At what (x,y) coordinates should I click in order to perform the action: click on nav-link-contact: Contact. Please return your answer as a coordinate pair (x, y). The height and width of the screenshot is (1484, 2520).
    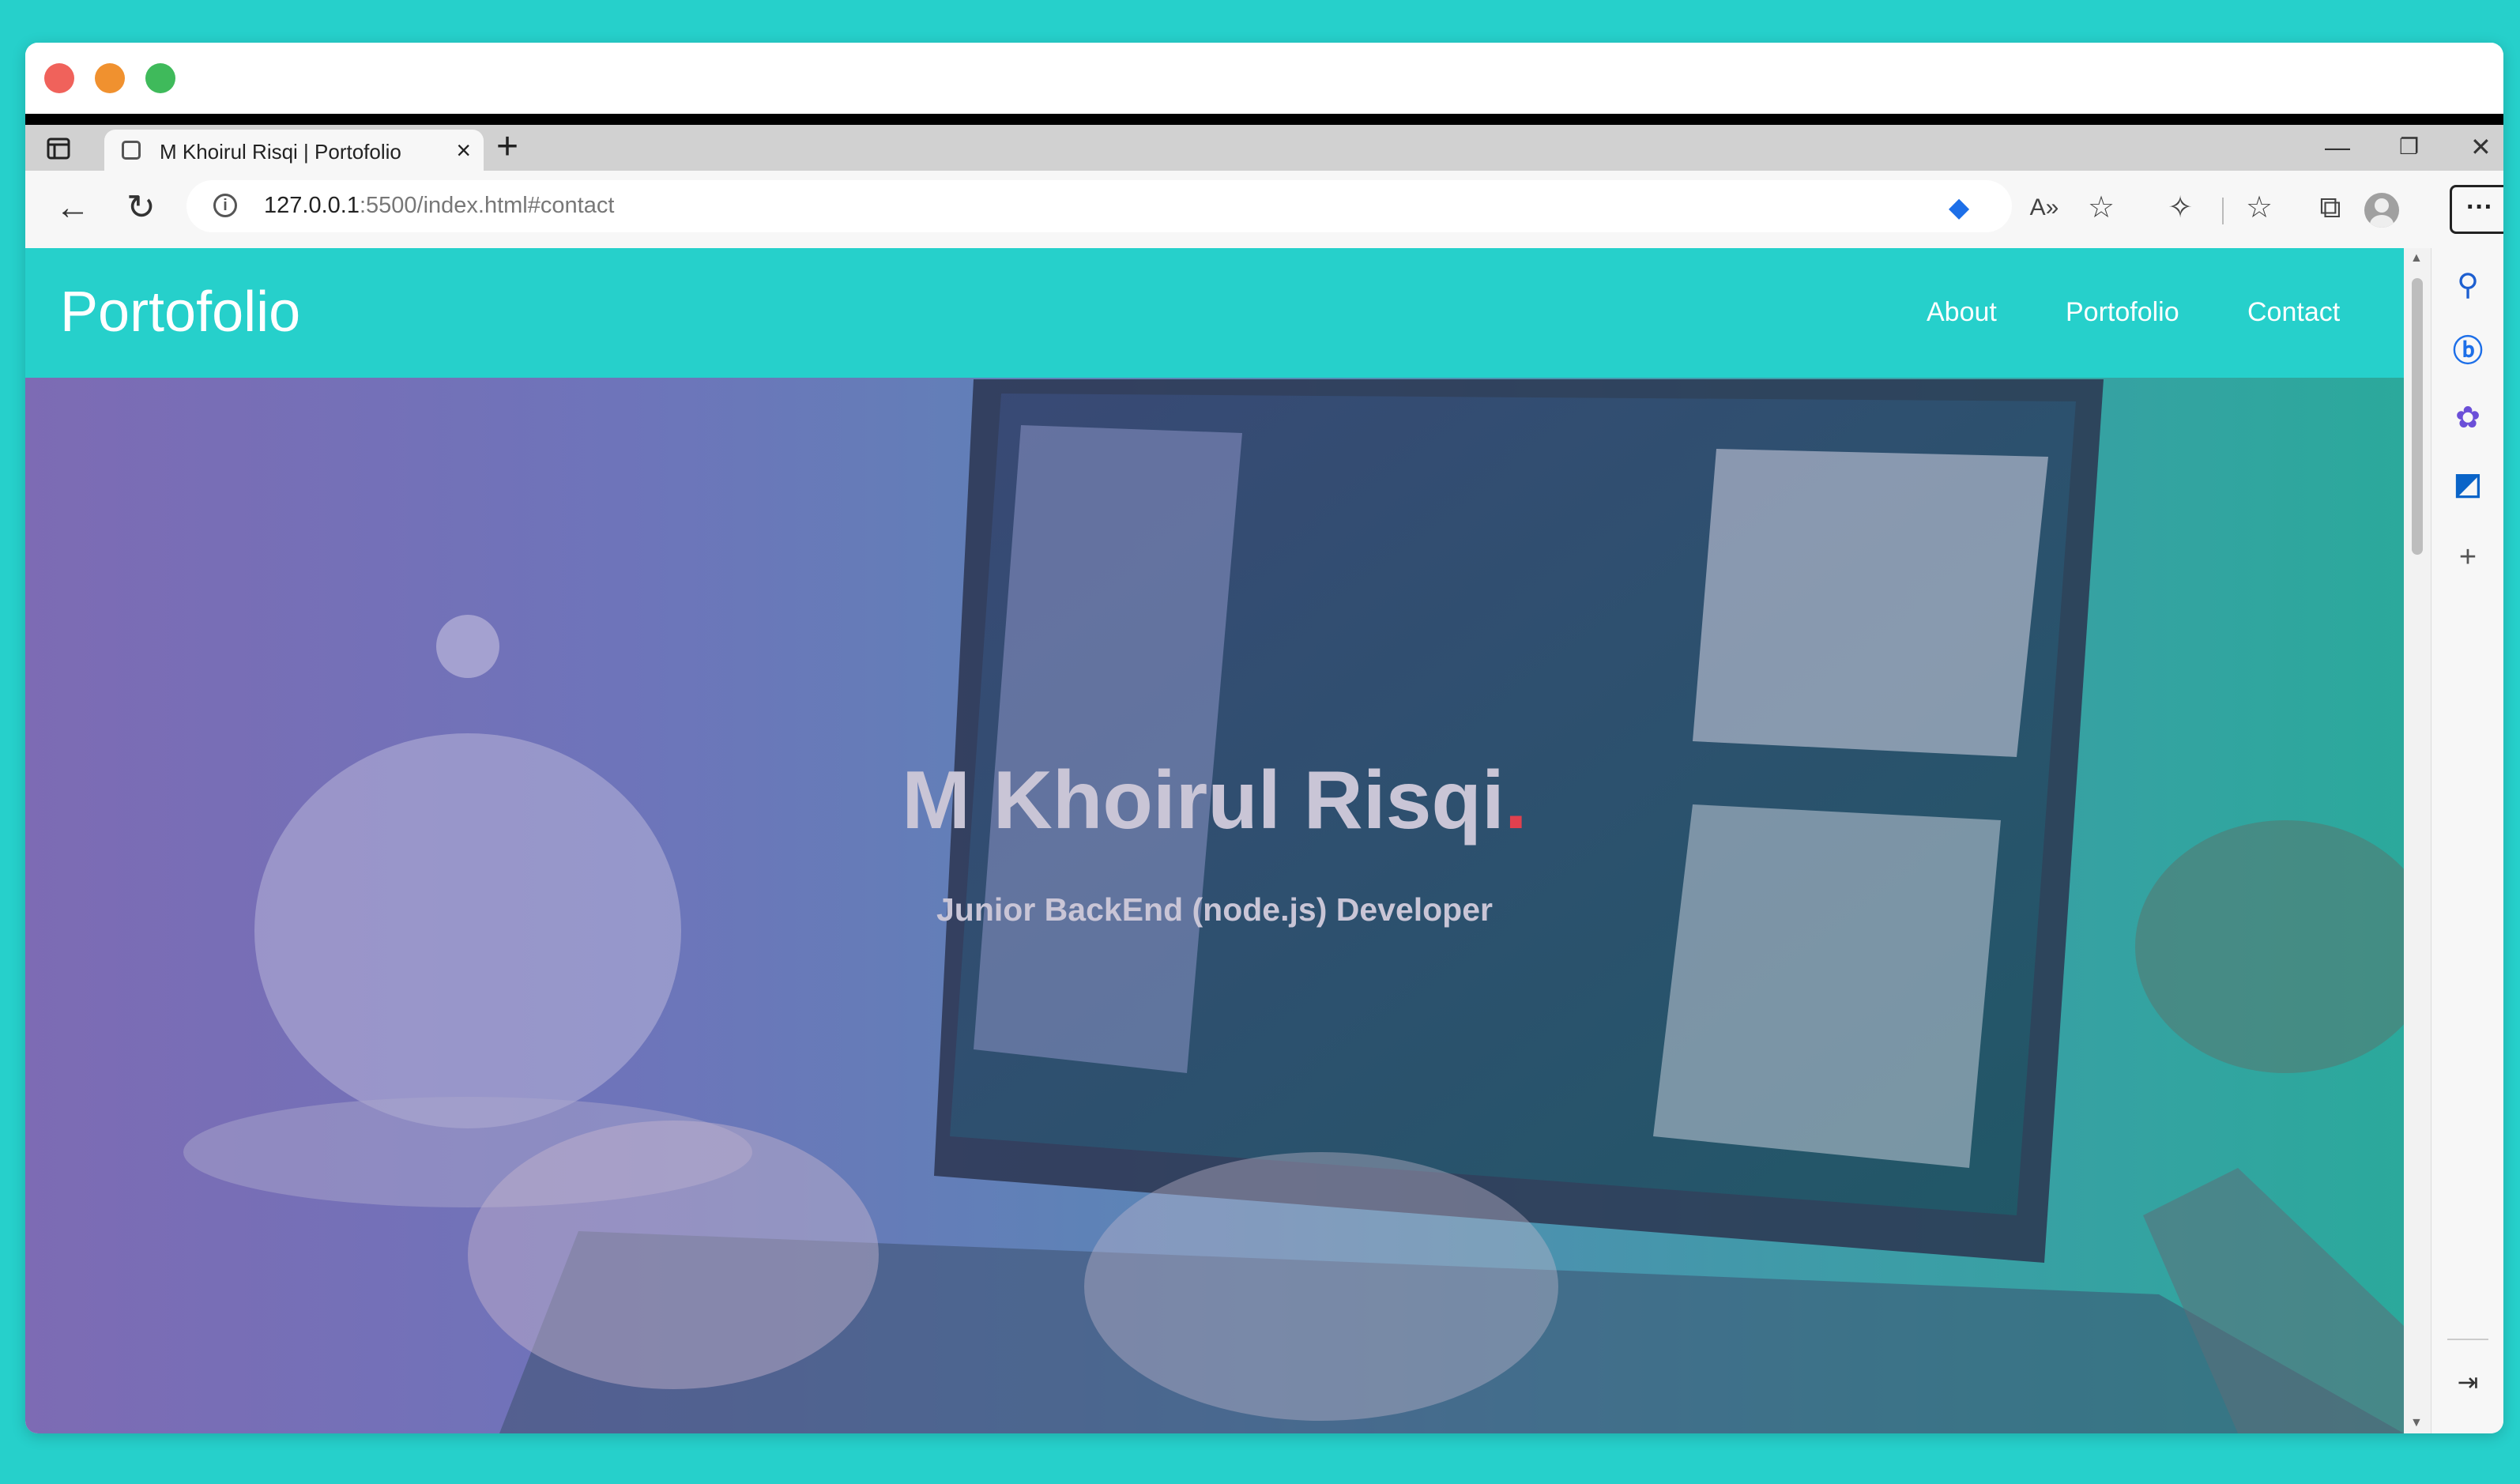
    Looking at the image, I should click on (2293, 312).